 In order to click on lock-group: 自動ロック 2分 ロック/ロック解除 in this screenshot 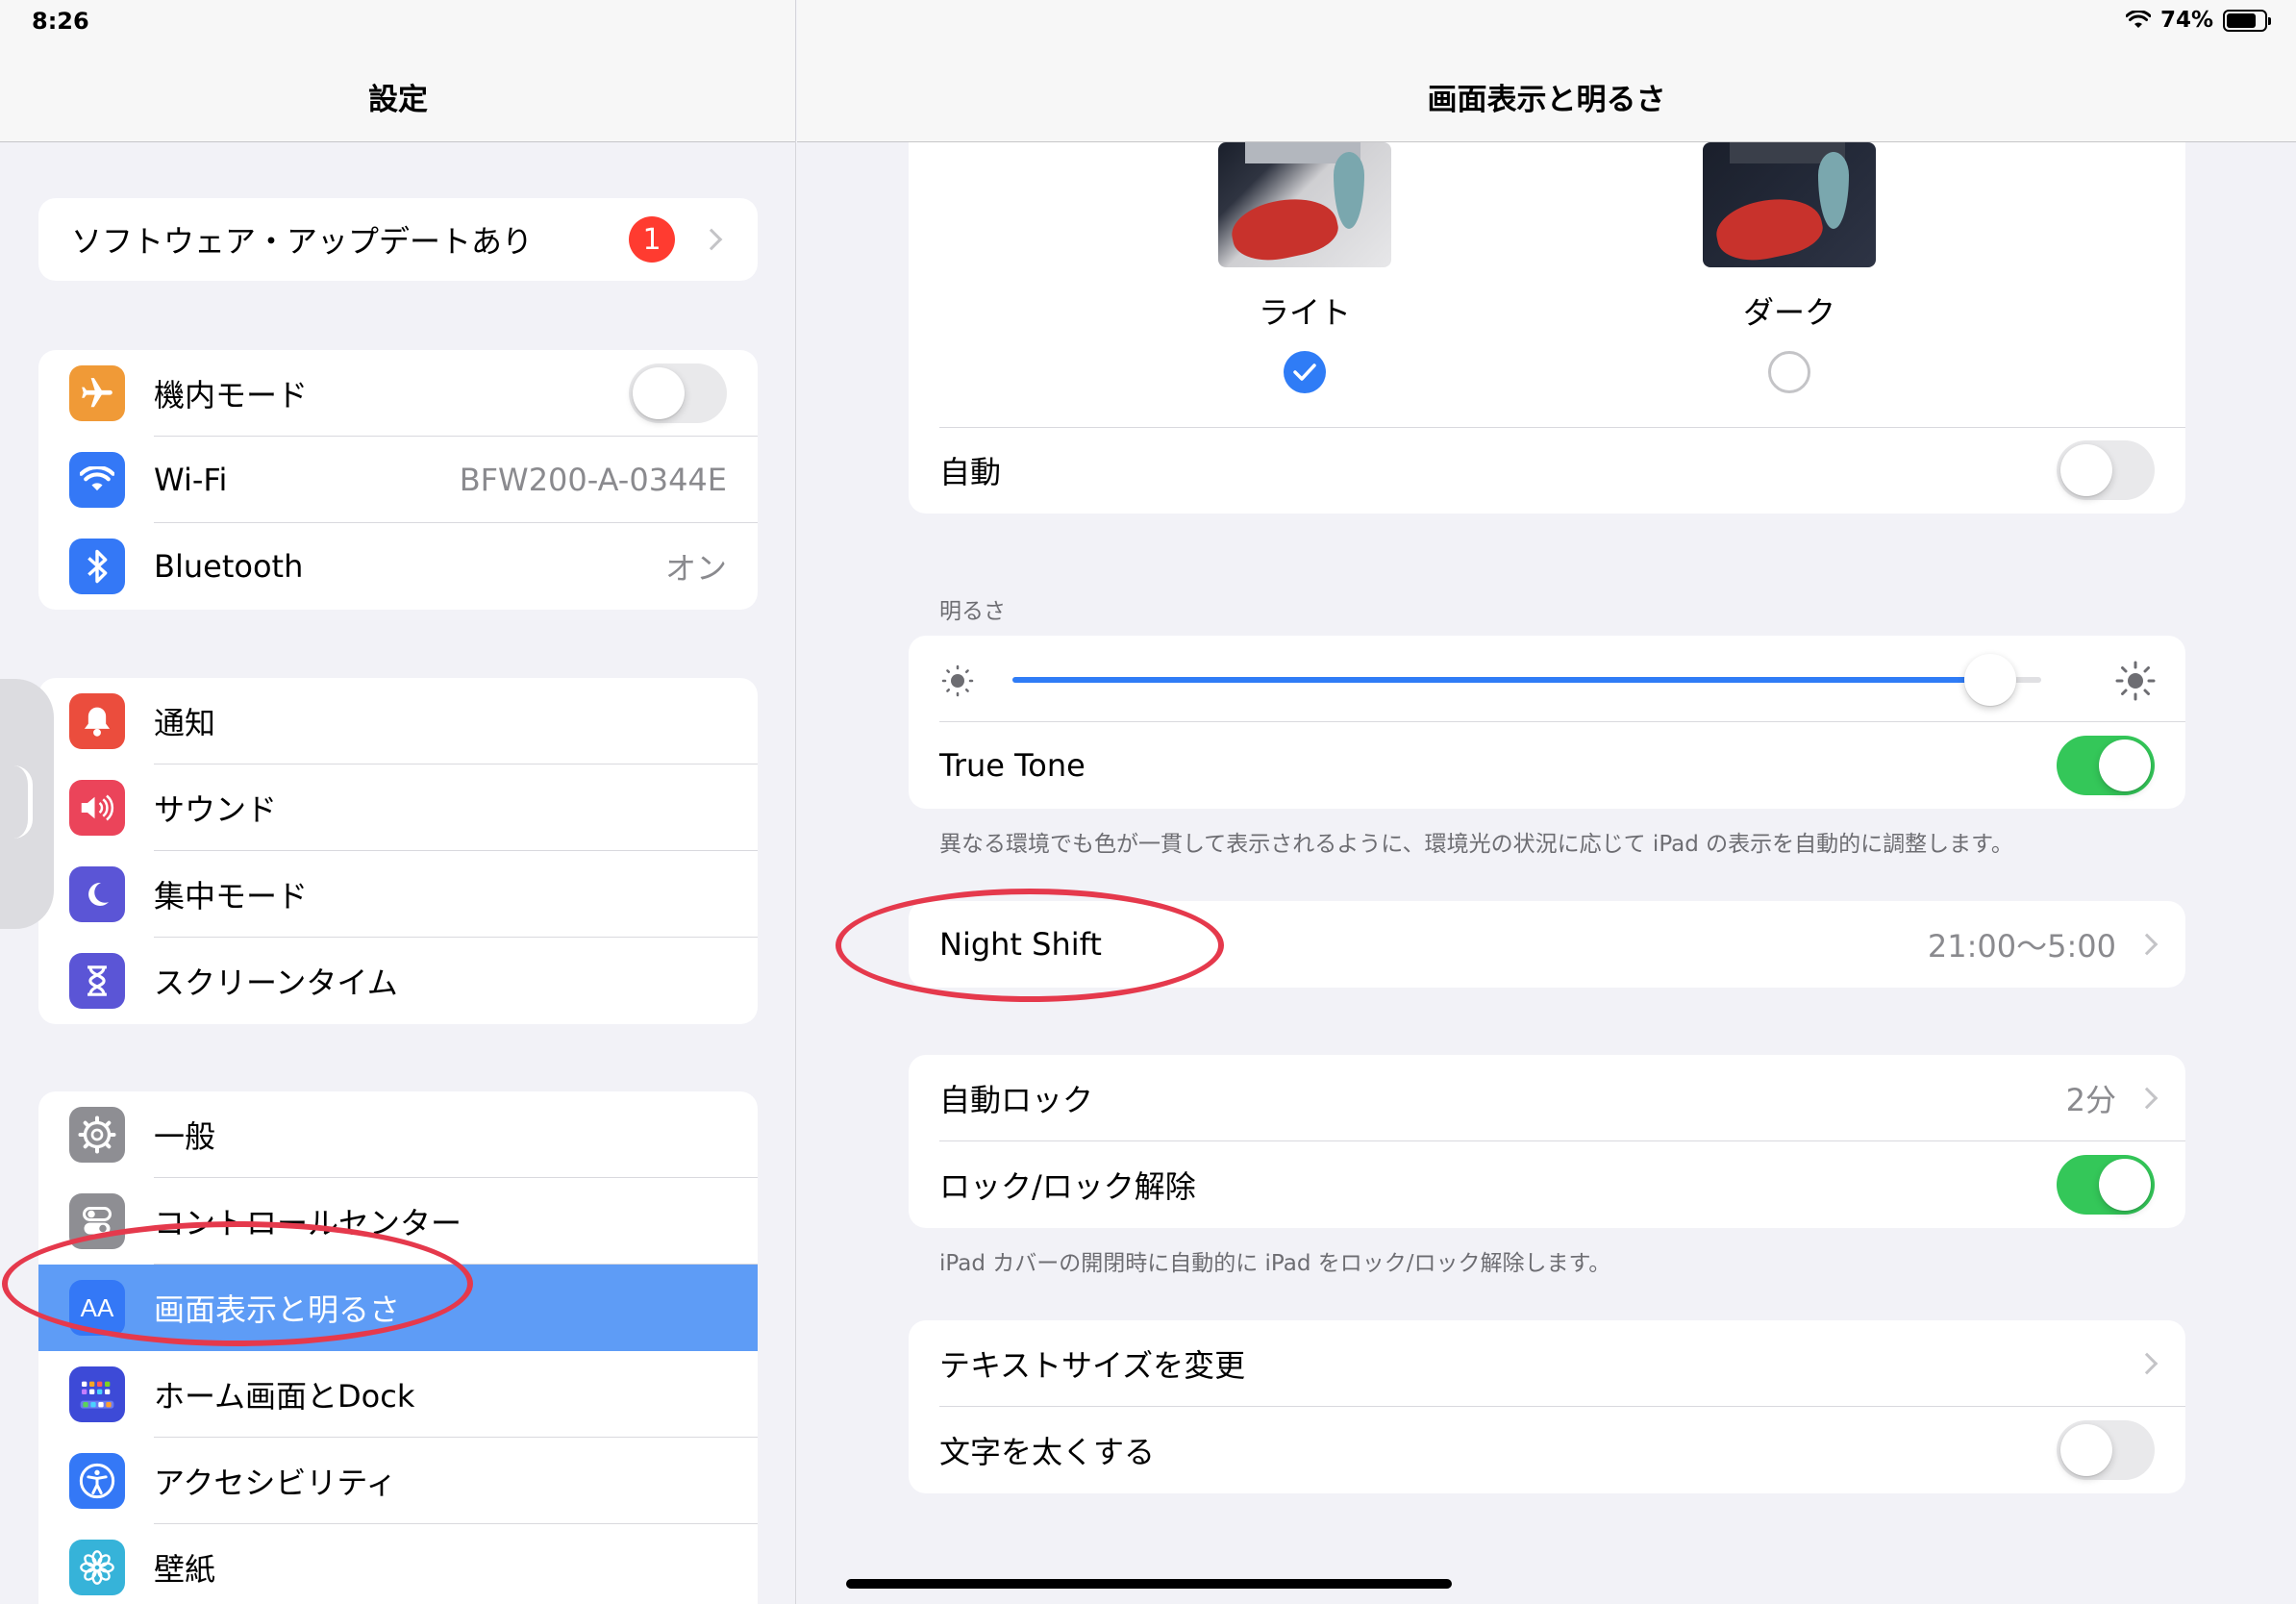, I will do `click(1547, 1141)`.